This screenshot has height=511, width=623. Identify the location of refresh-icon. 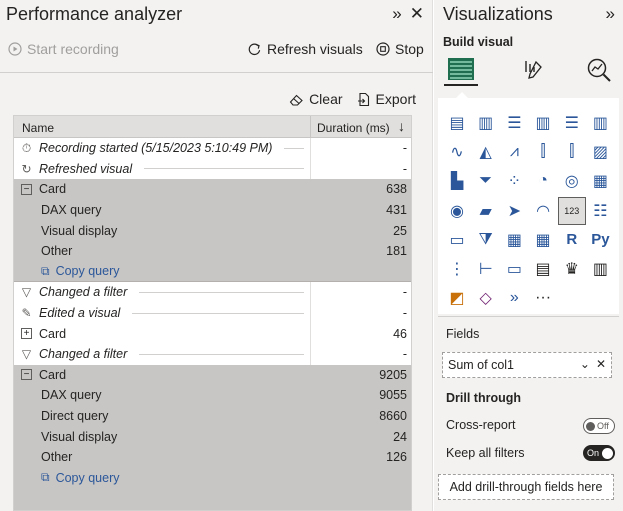
(254, 49).